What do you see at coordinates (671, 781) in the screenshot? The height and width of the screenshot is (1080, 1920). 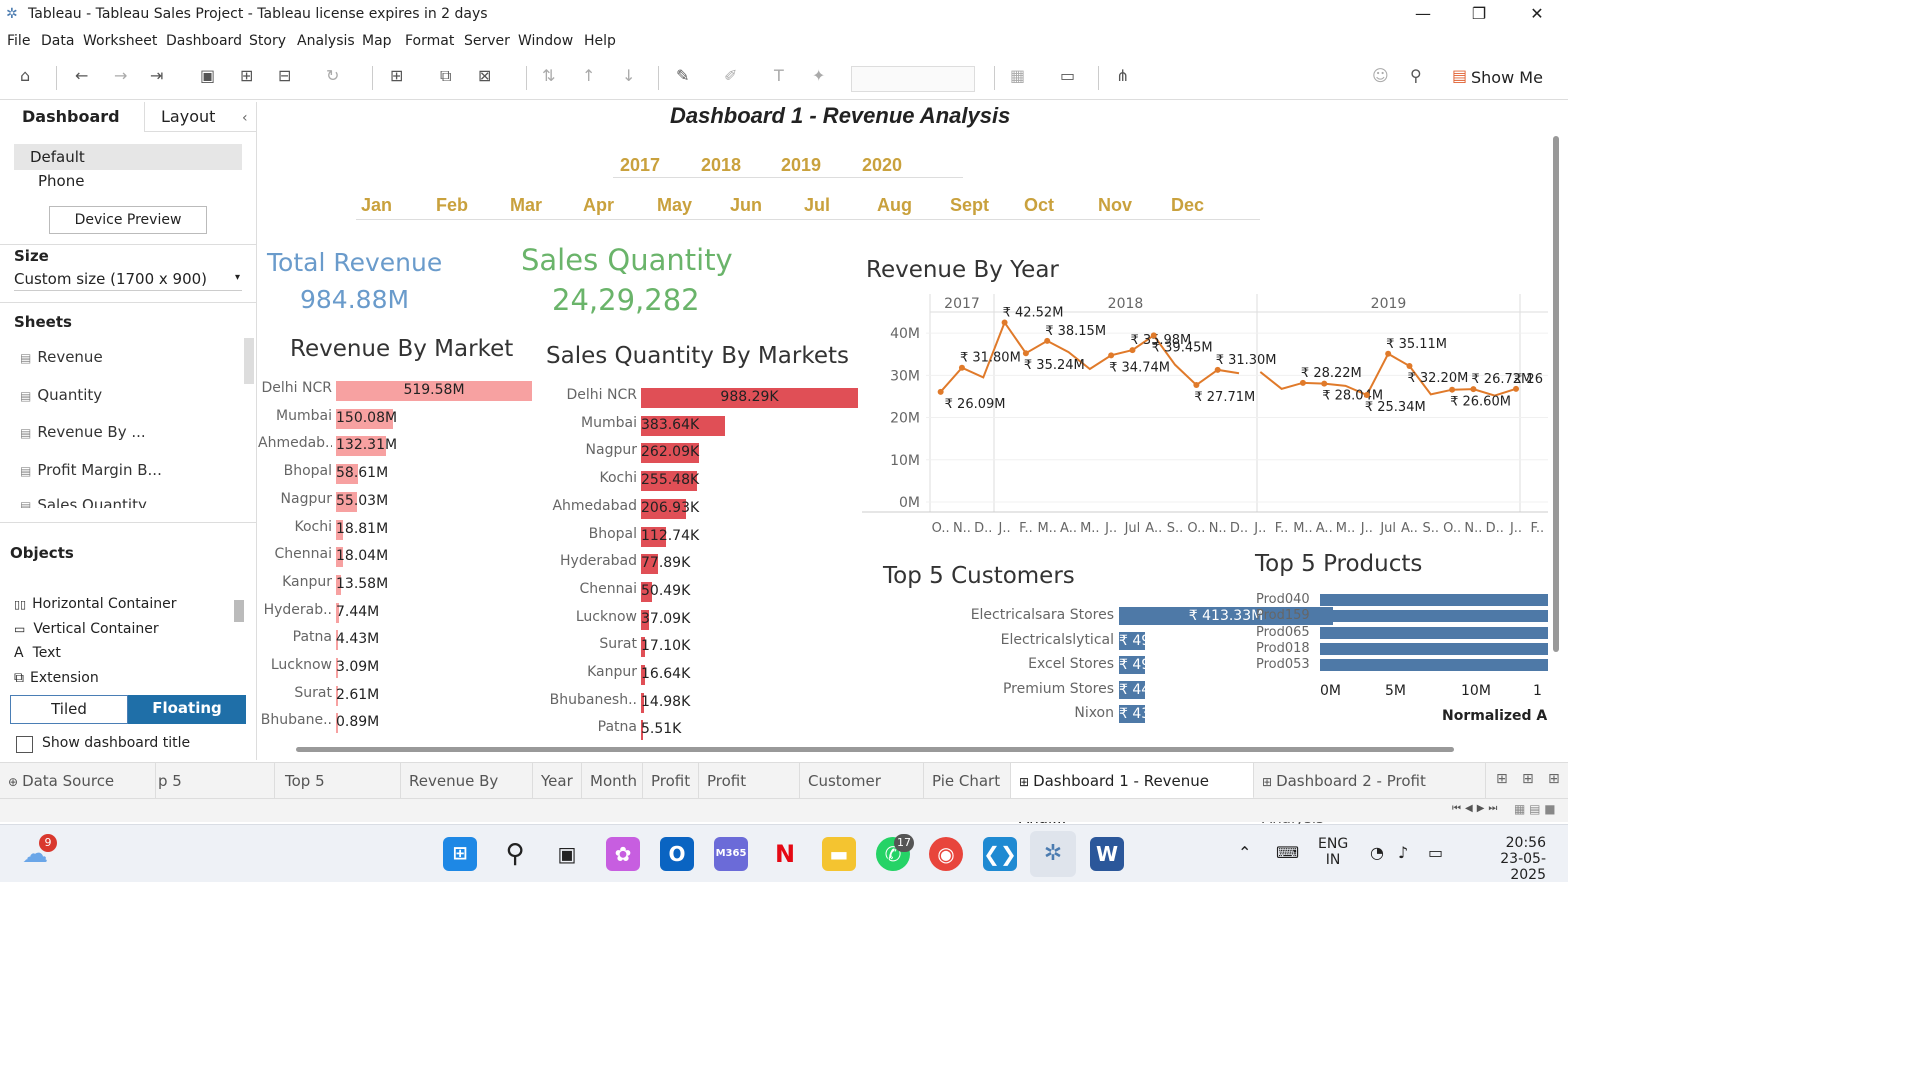 I see `tab-profit: Profit` at bounding box center [671, 781].